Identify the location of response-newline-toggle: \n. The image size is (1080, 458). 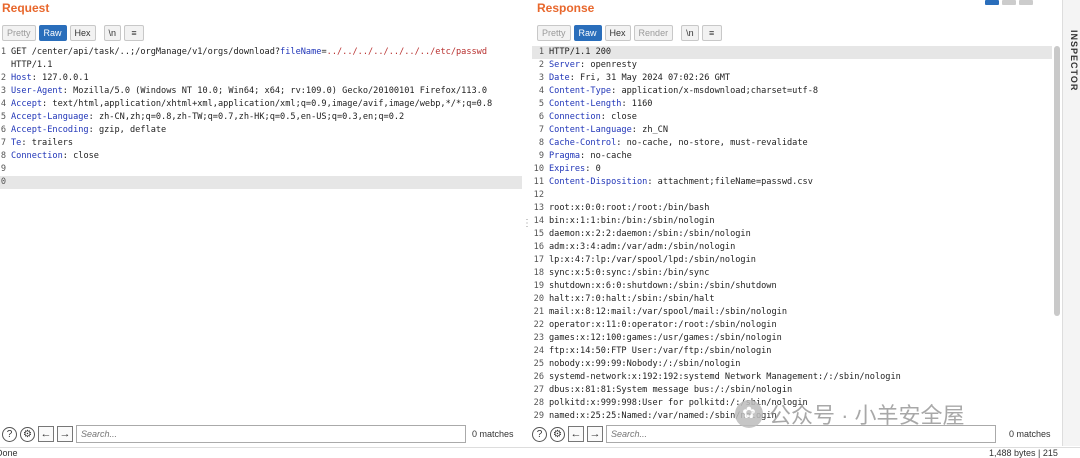
(690, 33).